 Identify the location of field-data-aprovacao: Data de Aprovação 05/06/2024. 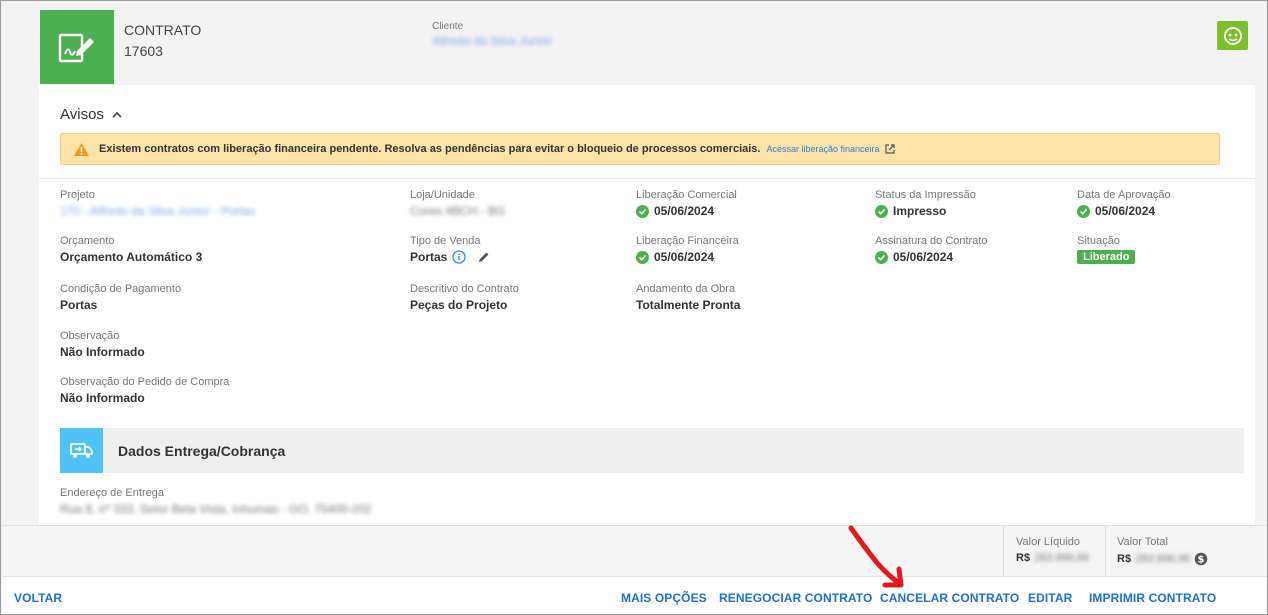
(1124, 203).